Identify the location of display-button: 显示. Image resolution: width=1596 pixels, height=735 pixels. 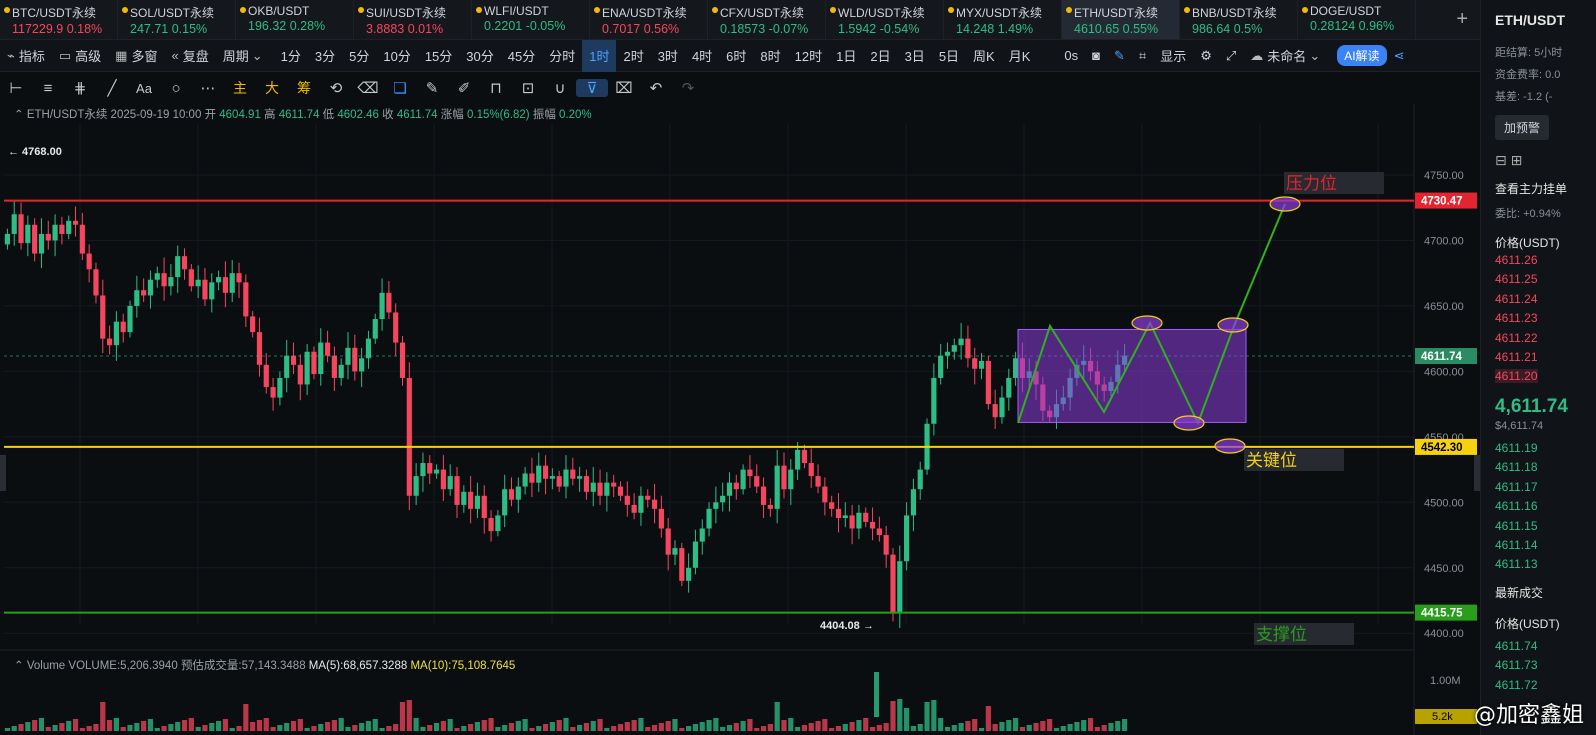
(1173, 56).